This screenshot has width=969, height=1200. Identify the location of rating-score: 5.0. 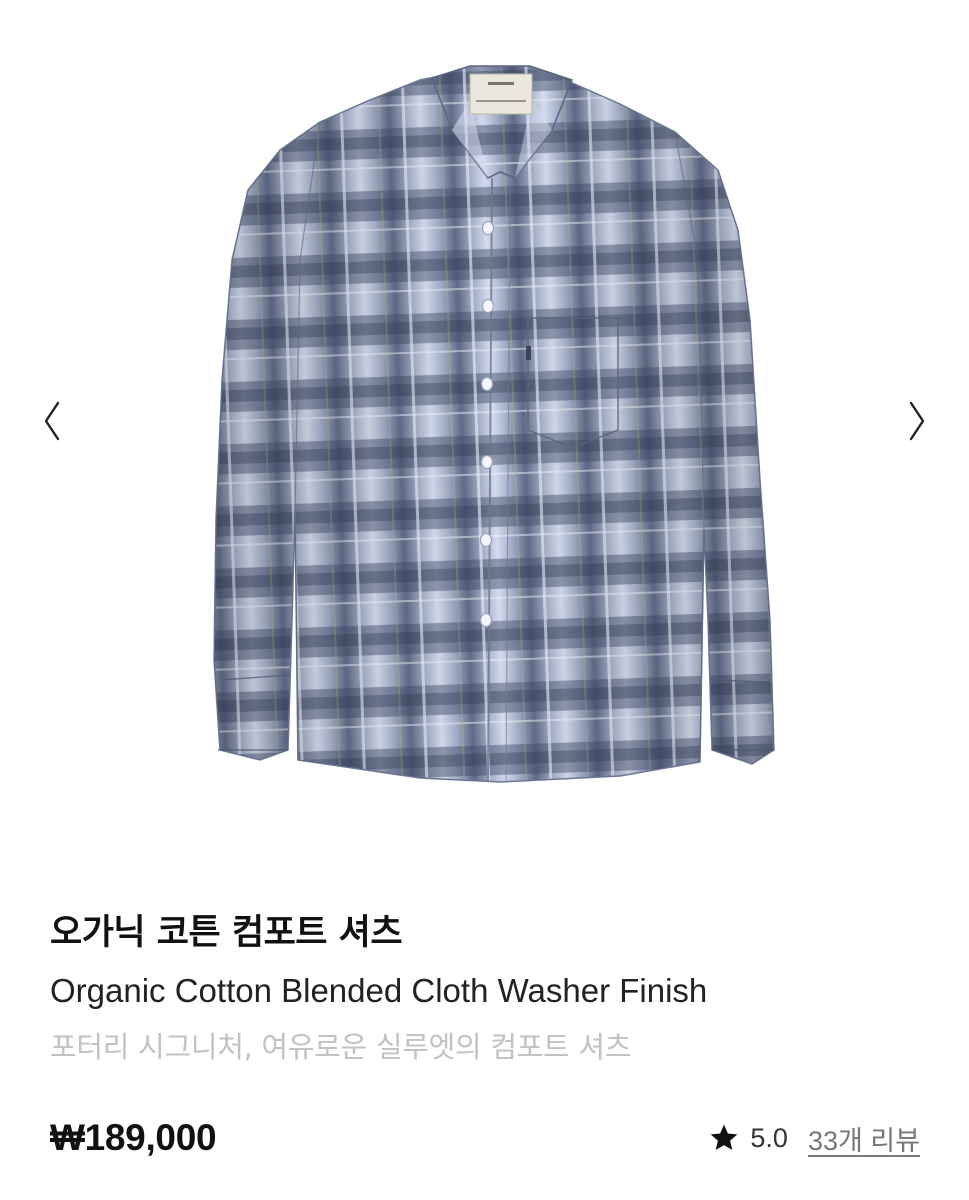
(769, 1137).